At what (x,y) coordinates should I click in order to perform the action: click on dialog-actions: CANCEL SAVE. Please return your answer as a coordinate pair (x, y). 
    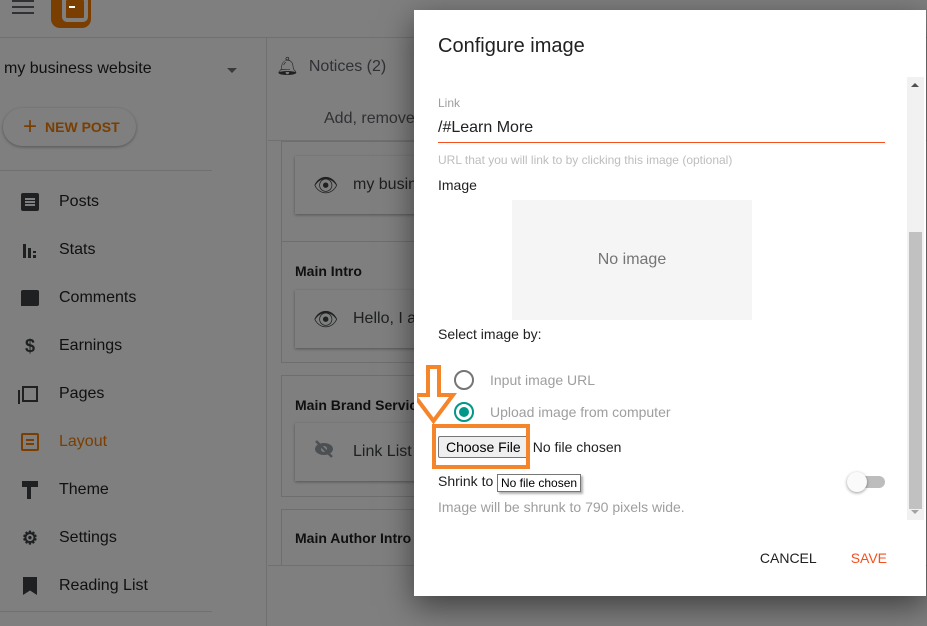
    Looking at the image, I should click on (843, 558).